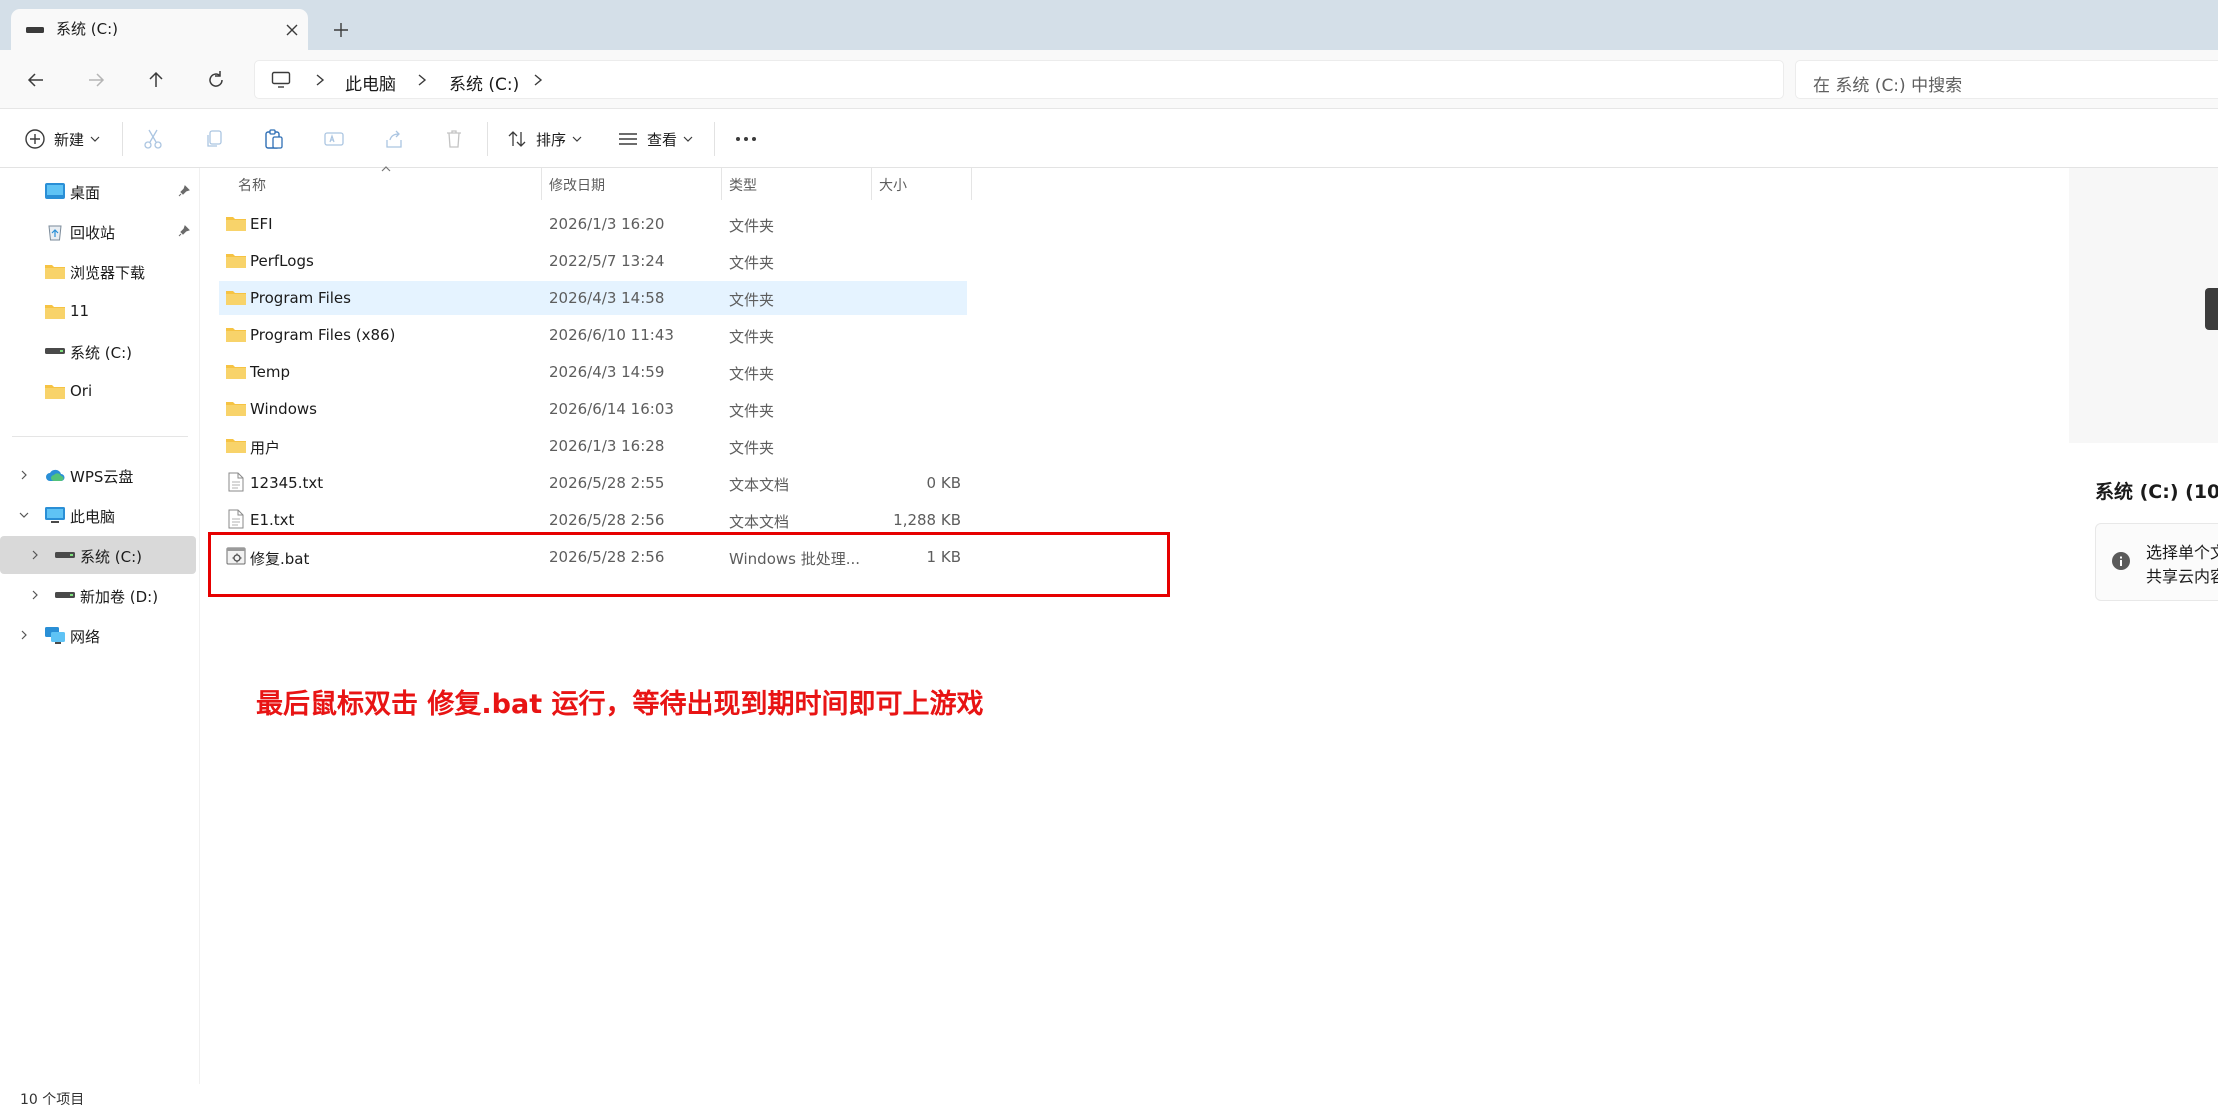 This screenshot has height=1115, width=2218. Describe the element at coordinates (746, 139) in the screenshot. I see `more-options-button` at that location.